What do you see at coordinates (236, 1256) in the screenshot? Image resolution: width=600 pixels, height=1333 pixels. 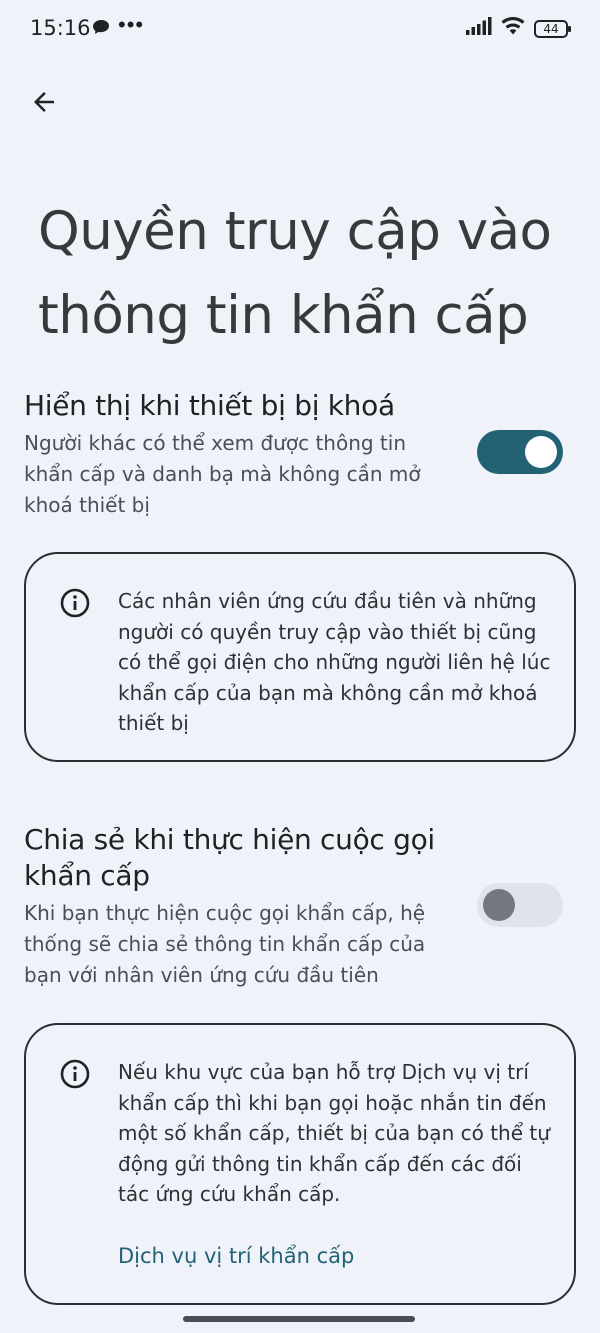 I see `emergency-location-service-link: Dịch vụ vị trí khẩn cấp` at bounding box center [236, 1256].